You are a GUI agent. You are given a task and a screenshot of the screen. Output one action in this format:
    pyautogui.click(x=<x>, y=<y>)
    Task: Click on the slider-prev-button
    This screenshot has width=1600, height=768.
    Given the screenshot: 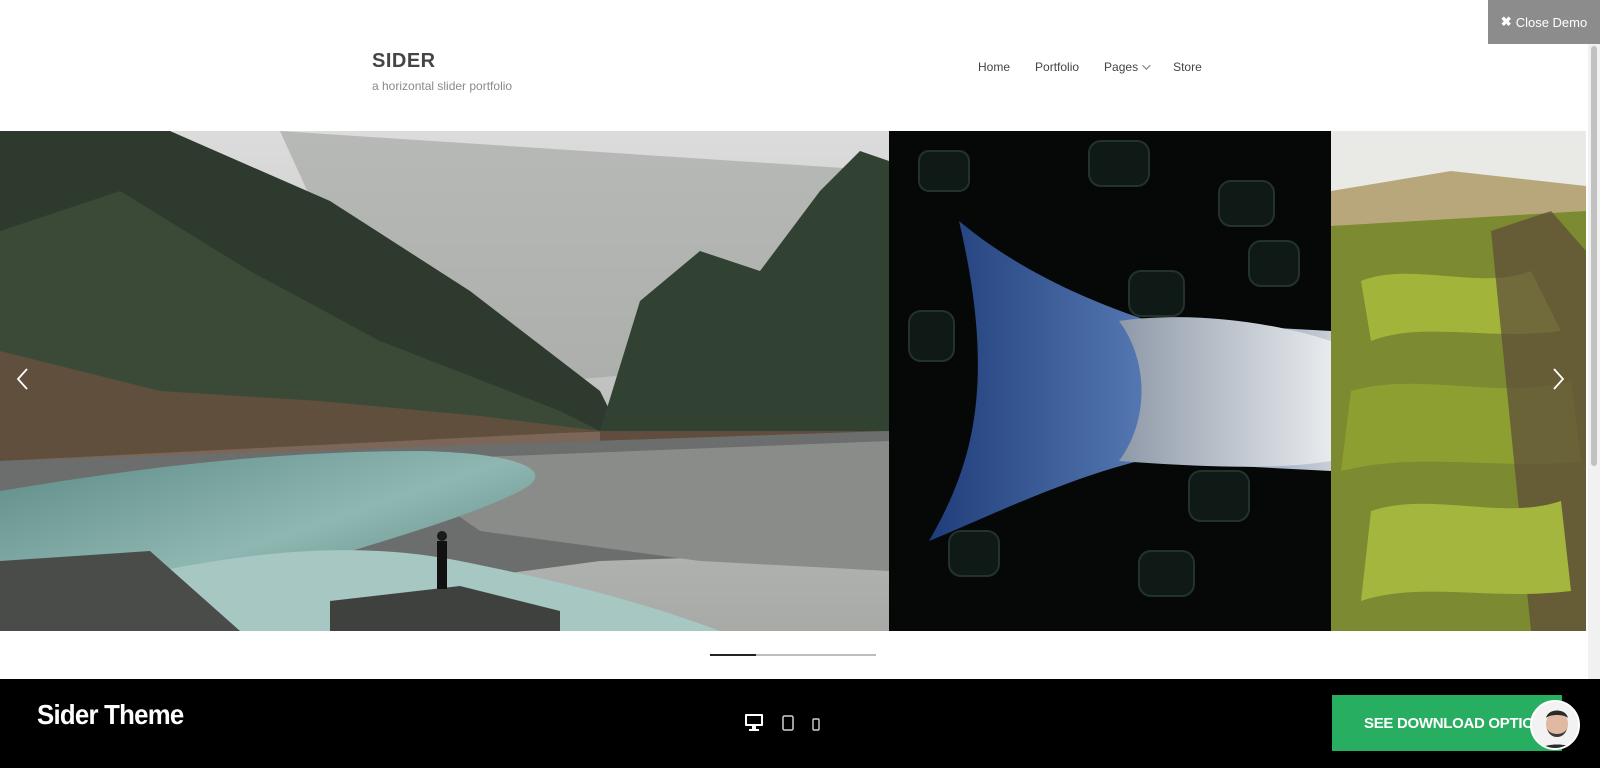 What is the action you would take?
    pyautogui.click(x=23, y=379)
    